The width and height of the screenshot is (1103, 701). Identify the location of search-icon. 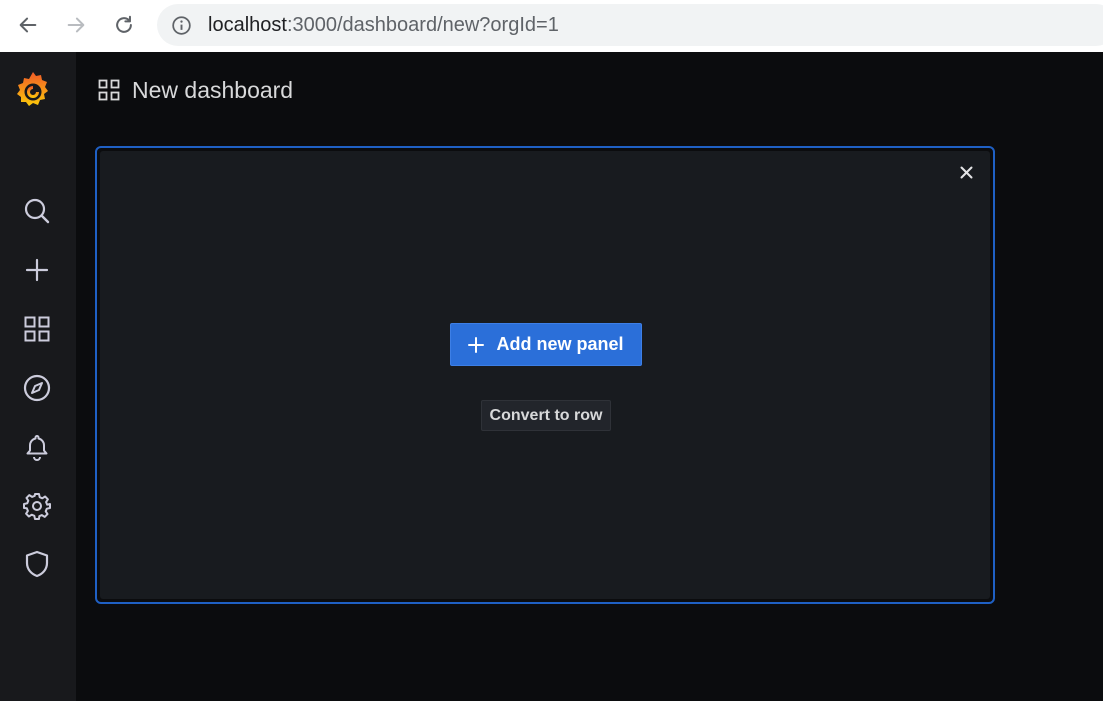
(37, 211).